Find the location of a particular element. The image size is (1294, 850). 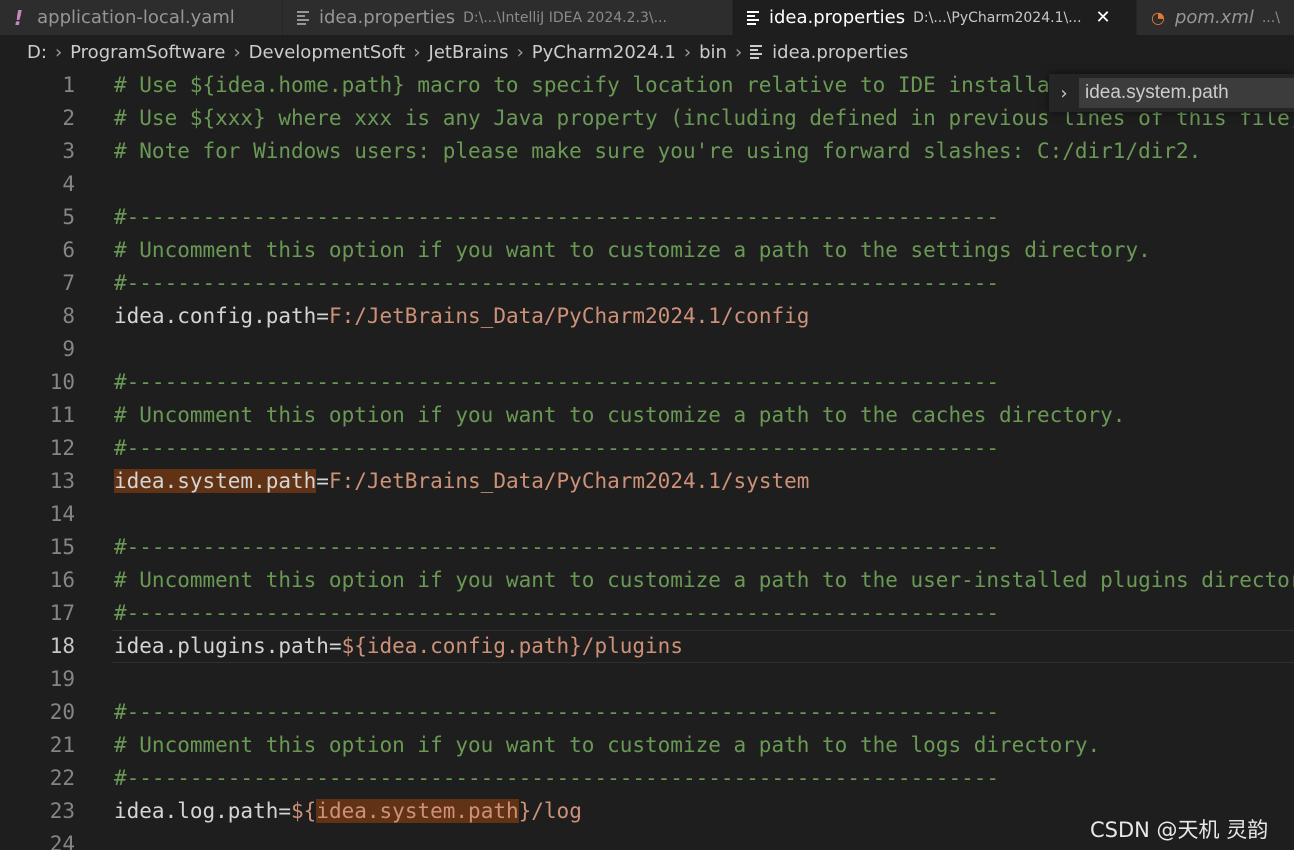

code-line: 9 is located at coordinates (647, 349).